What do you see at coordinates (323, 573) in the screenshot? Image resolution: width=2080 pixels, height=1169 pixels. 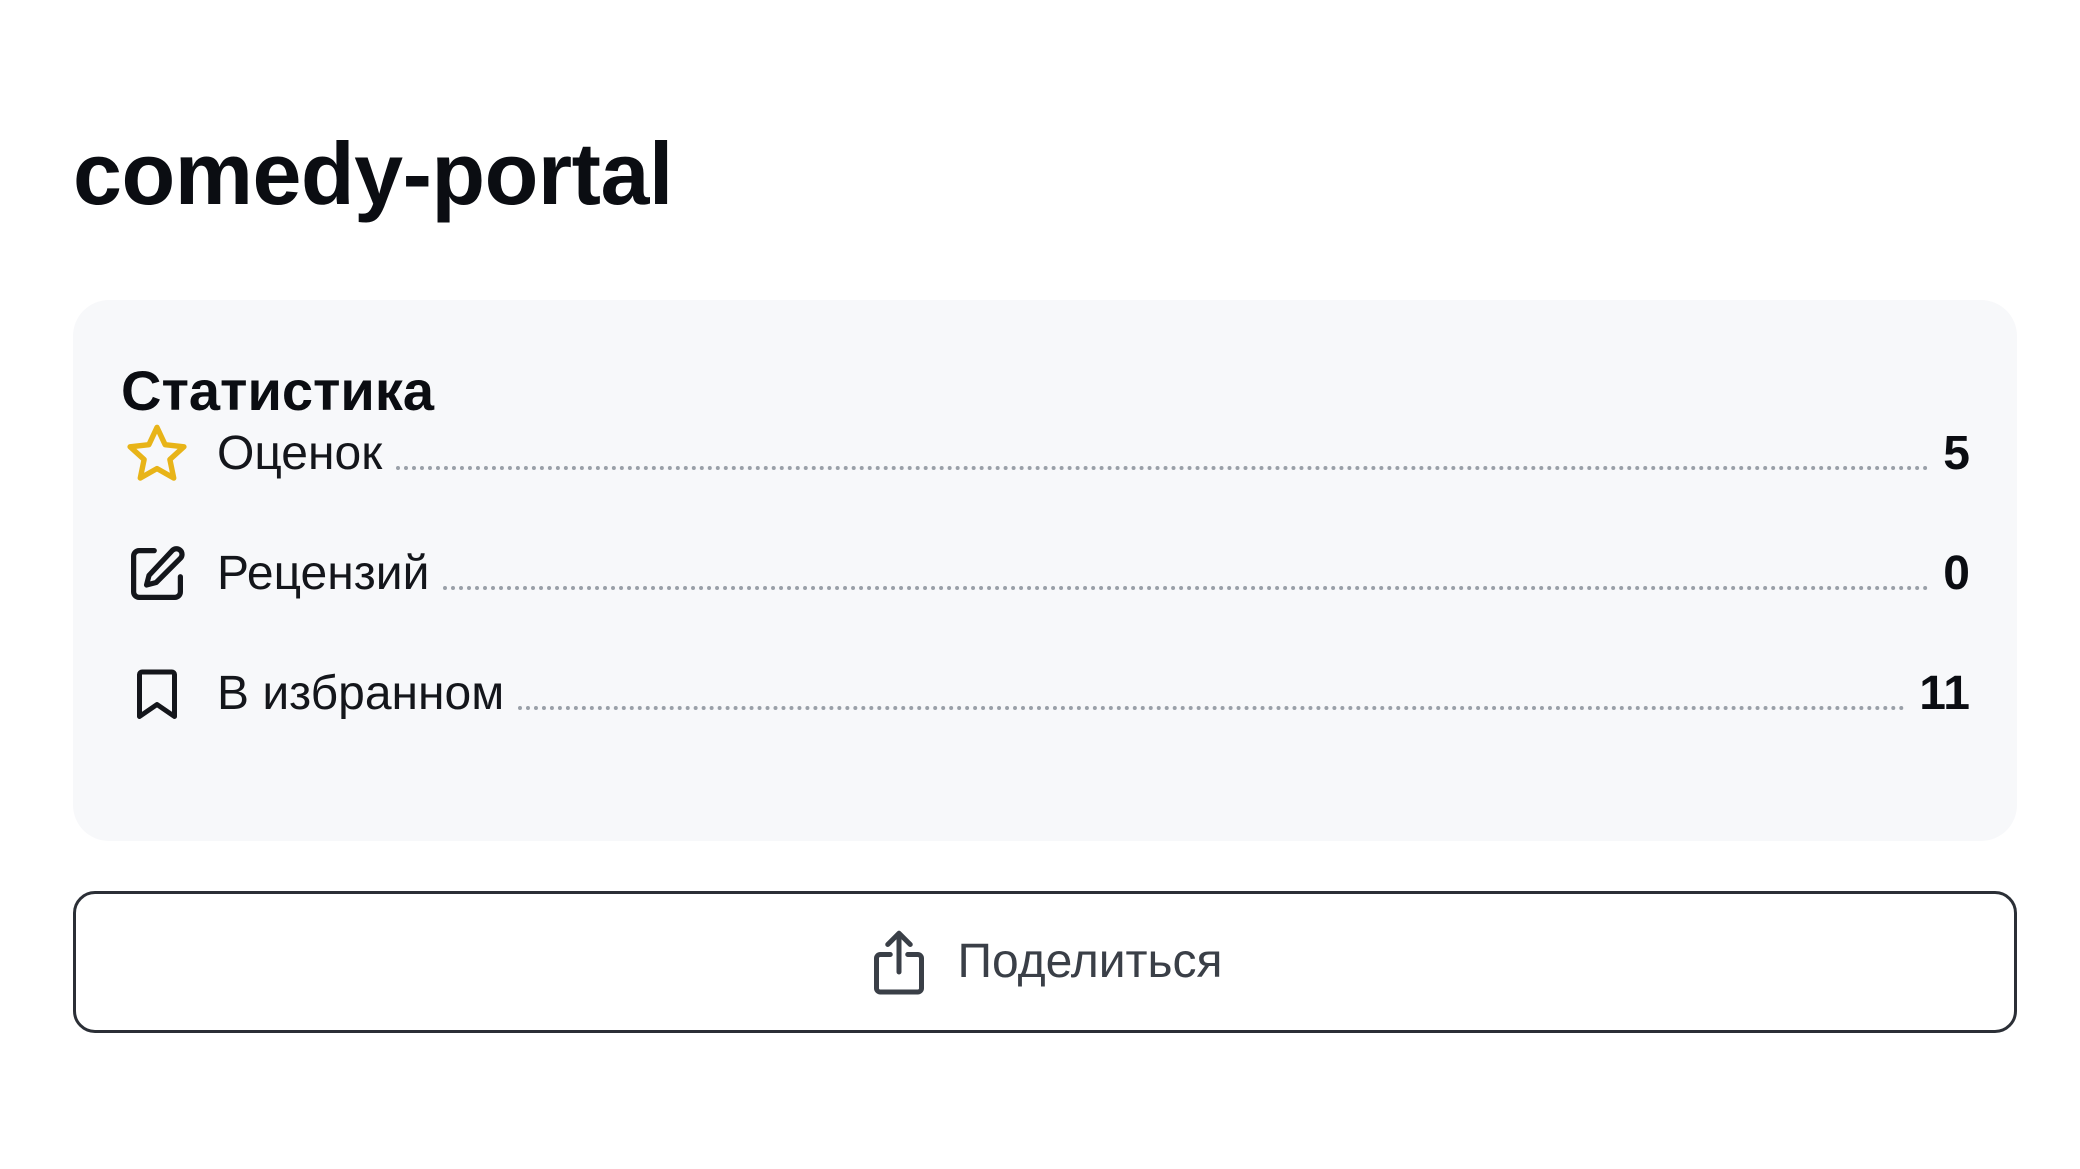 I see `stat-label-reviews: Рецензий` at bounding box center [323, 573].